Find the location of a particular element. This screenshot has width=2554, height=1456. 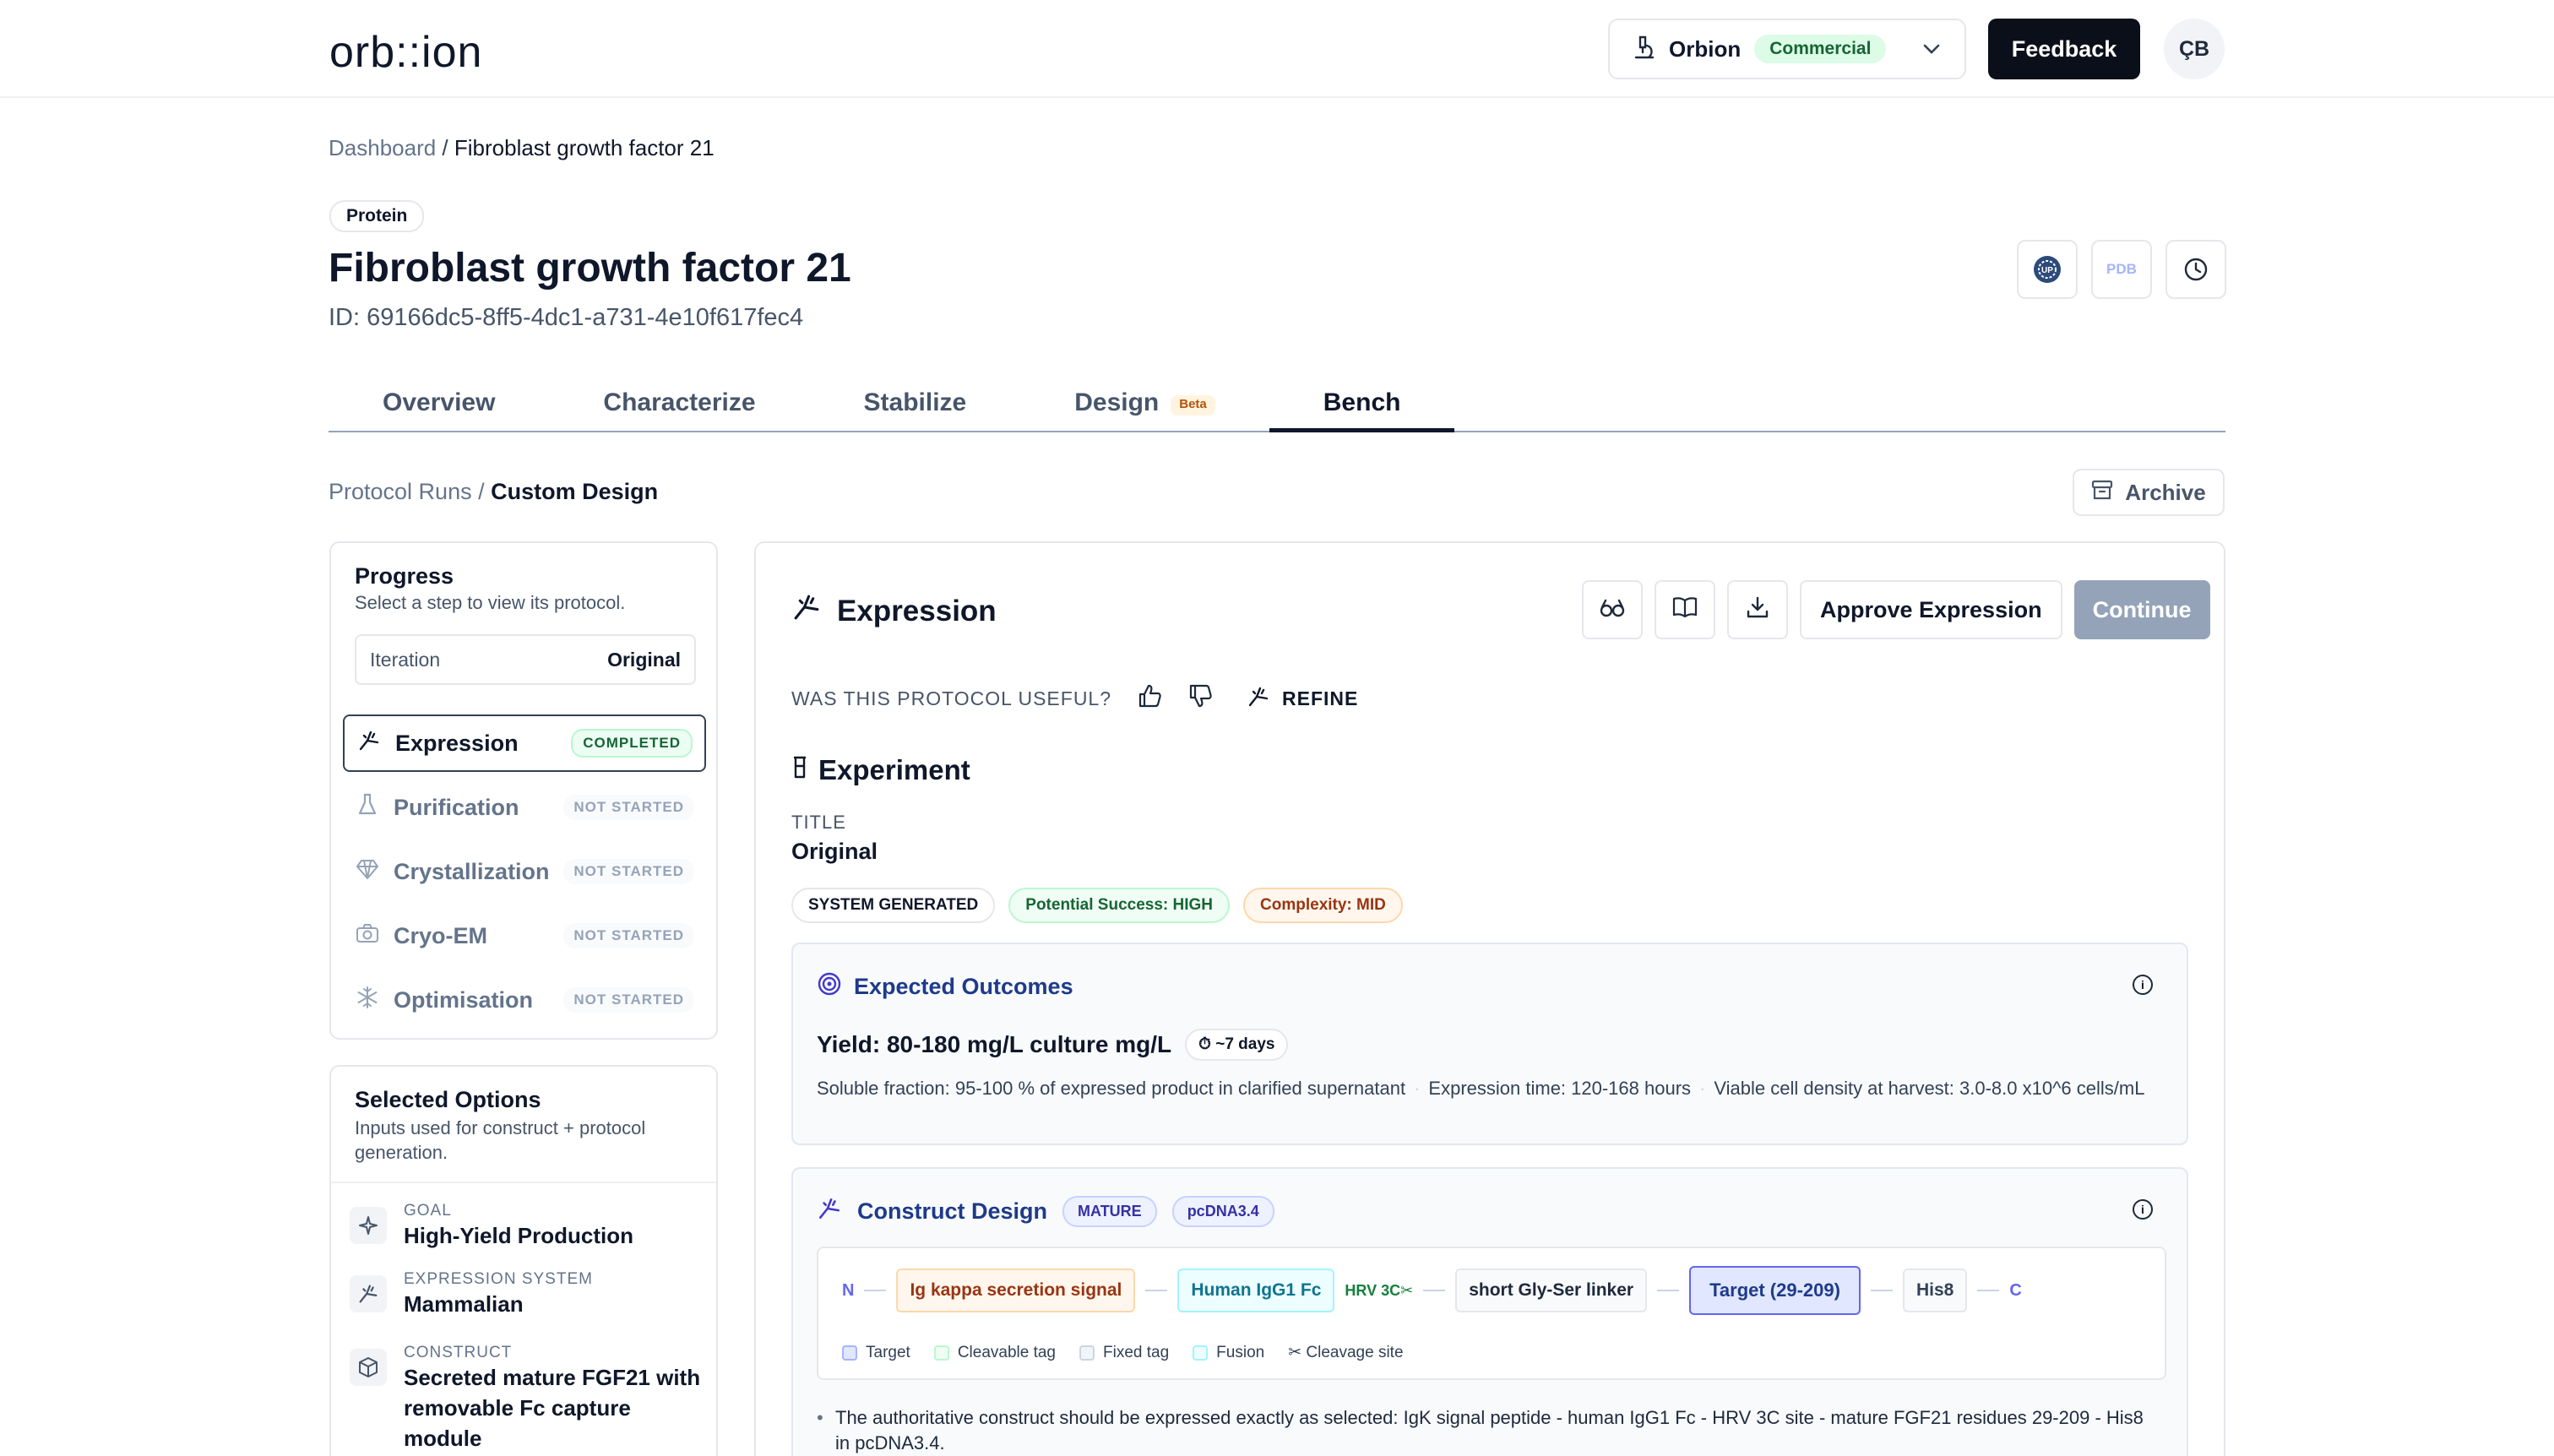

option-expression-system: EXPRESSION SYSTEM Mammalian is located at coordinates (529, 1295).